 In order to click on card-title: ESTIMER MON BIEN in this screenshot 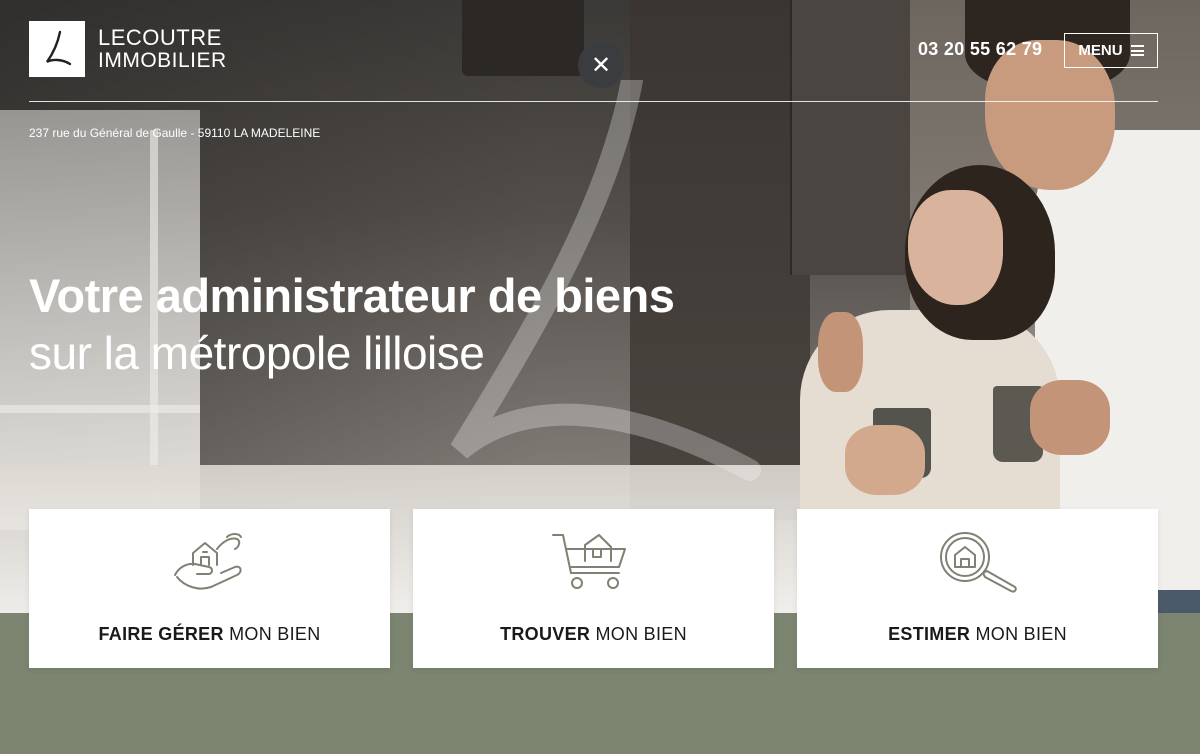, I will do `click(977, 634)`.